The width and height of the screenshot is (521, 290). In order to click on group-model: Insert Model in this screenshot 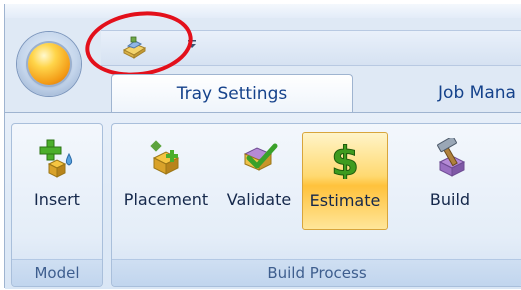, I will do `click(57, 205)`.